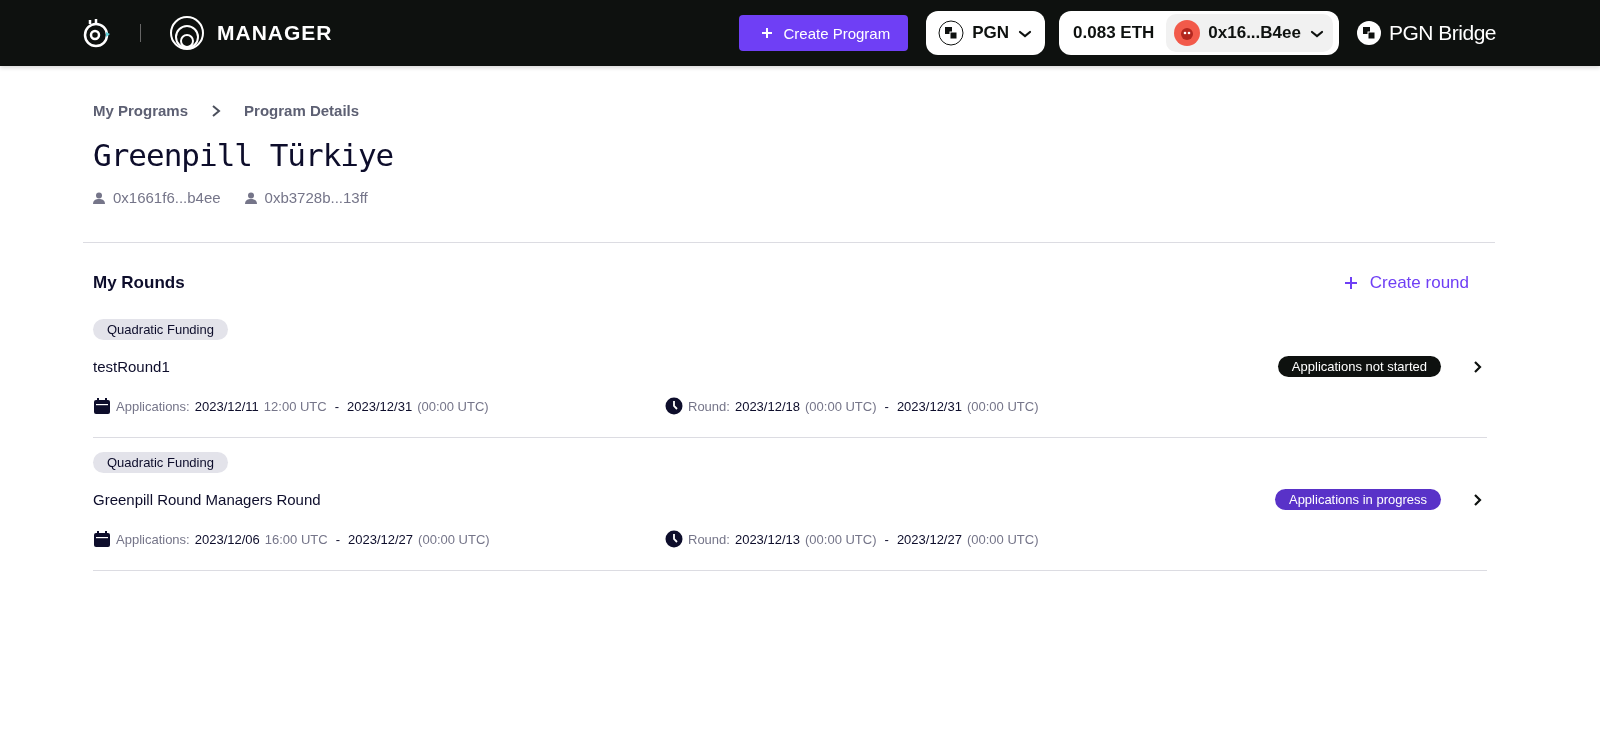 The height and width of the screenshot is (734, 1600). What do you see at coordinates (139, 283) in the screenshot?
I see `section-title: My Rounds` at bounding box center [139, 283].